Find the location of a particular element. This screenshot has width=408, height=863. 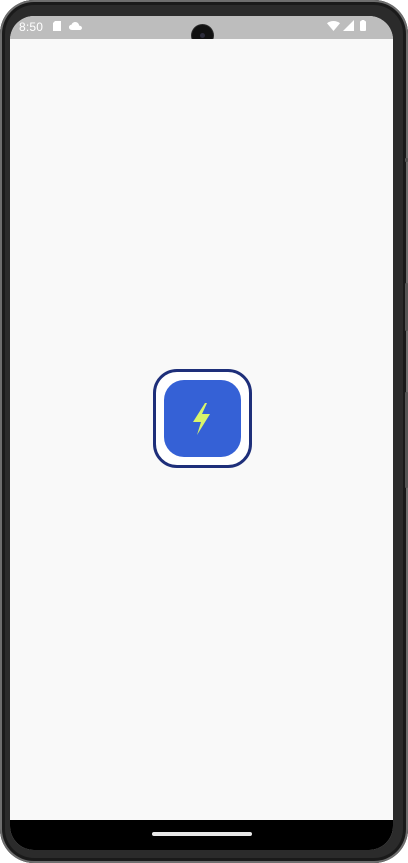

lightning-bolt-icon is located at coordinates (201, 419).